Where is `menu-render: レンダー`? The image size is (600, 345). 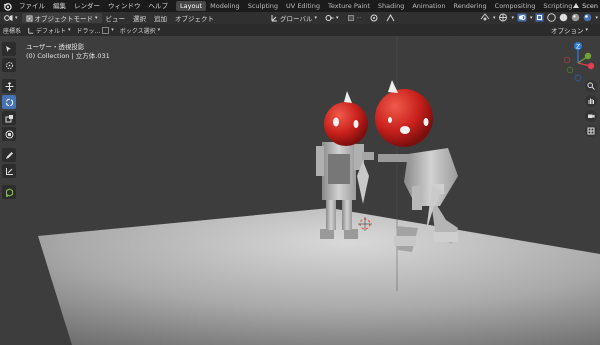 menu-render: レンダー is located at coordinates (87, 6).